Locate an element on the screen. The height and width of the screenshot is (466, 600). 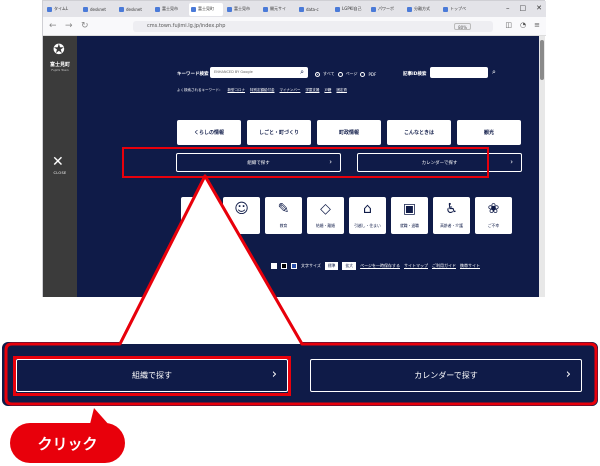
highlight-org-button is located at coordinates (152, 376).